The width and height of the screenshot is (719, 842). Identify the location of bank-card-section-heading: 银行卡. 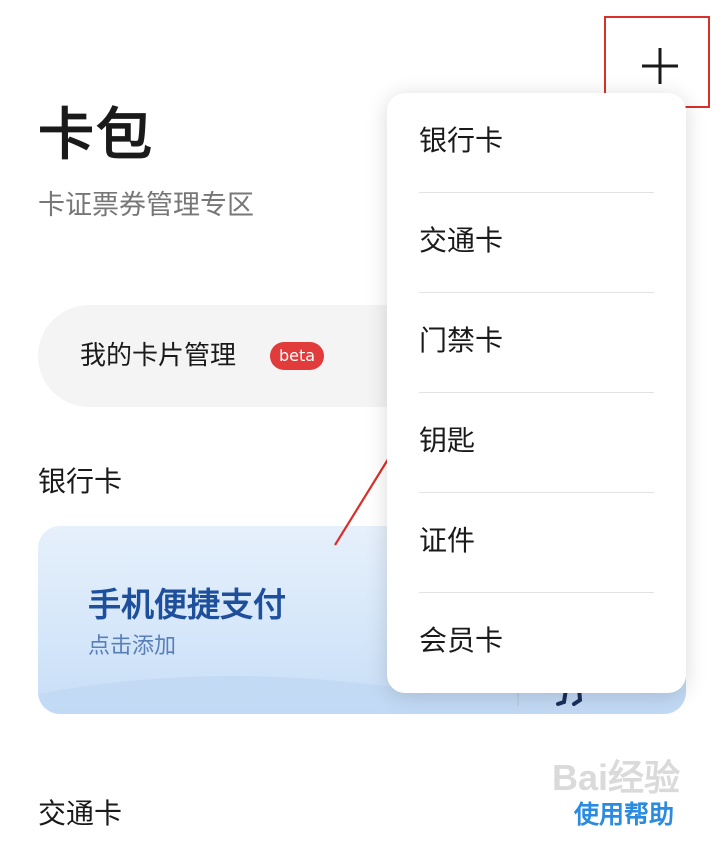
(80, 481).